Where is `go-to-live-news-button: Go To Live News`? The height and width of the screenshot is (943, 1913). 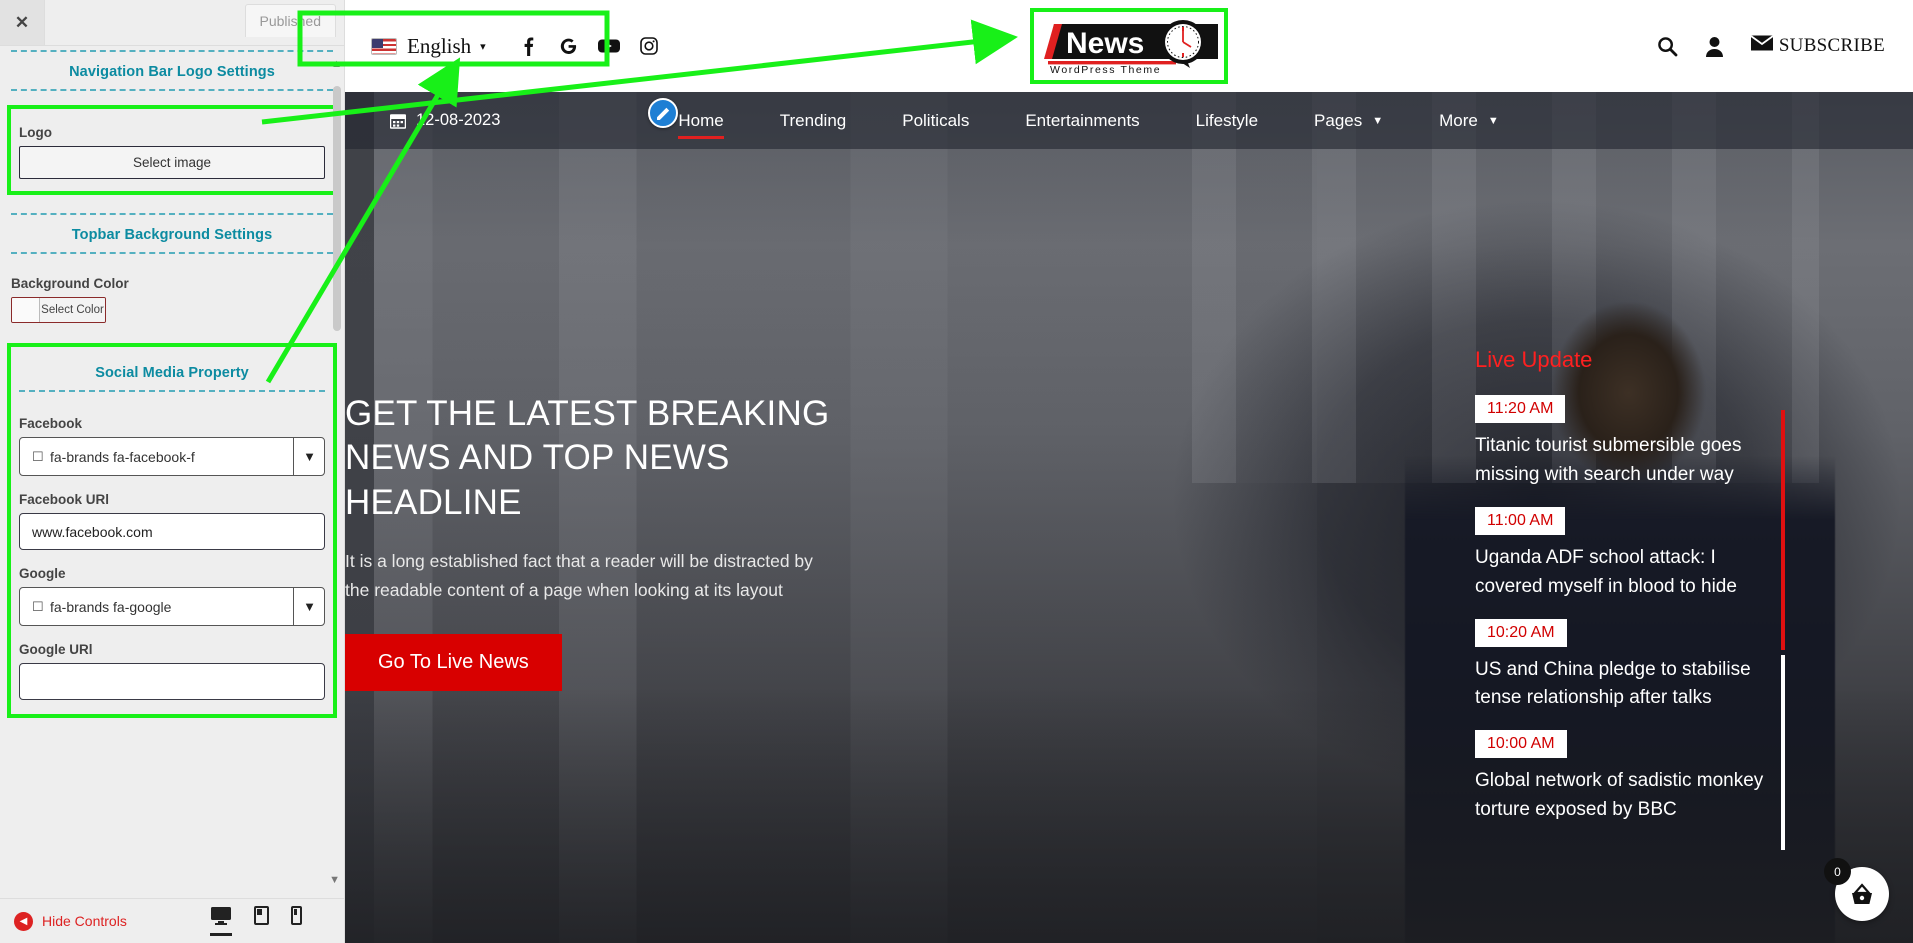 go-to-live-news-button: Go To Live News is located at coordinates (453, 662).